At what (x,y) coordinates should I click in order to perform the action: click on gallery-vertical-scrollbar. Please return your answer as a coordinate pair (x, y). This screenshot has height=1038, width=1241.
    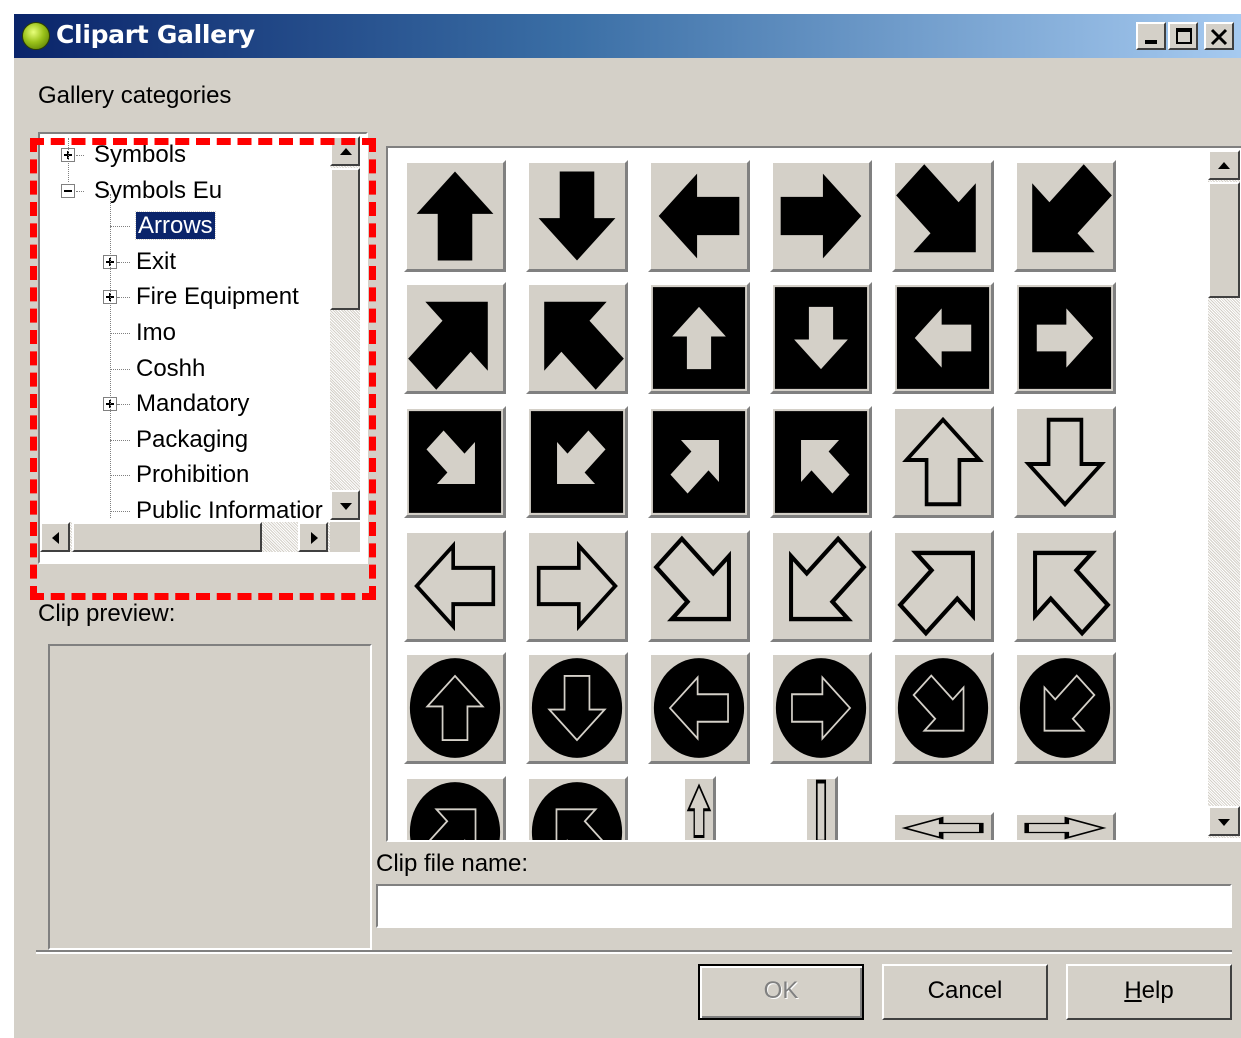
    Looking at the image, I should click on (1224, 494).